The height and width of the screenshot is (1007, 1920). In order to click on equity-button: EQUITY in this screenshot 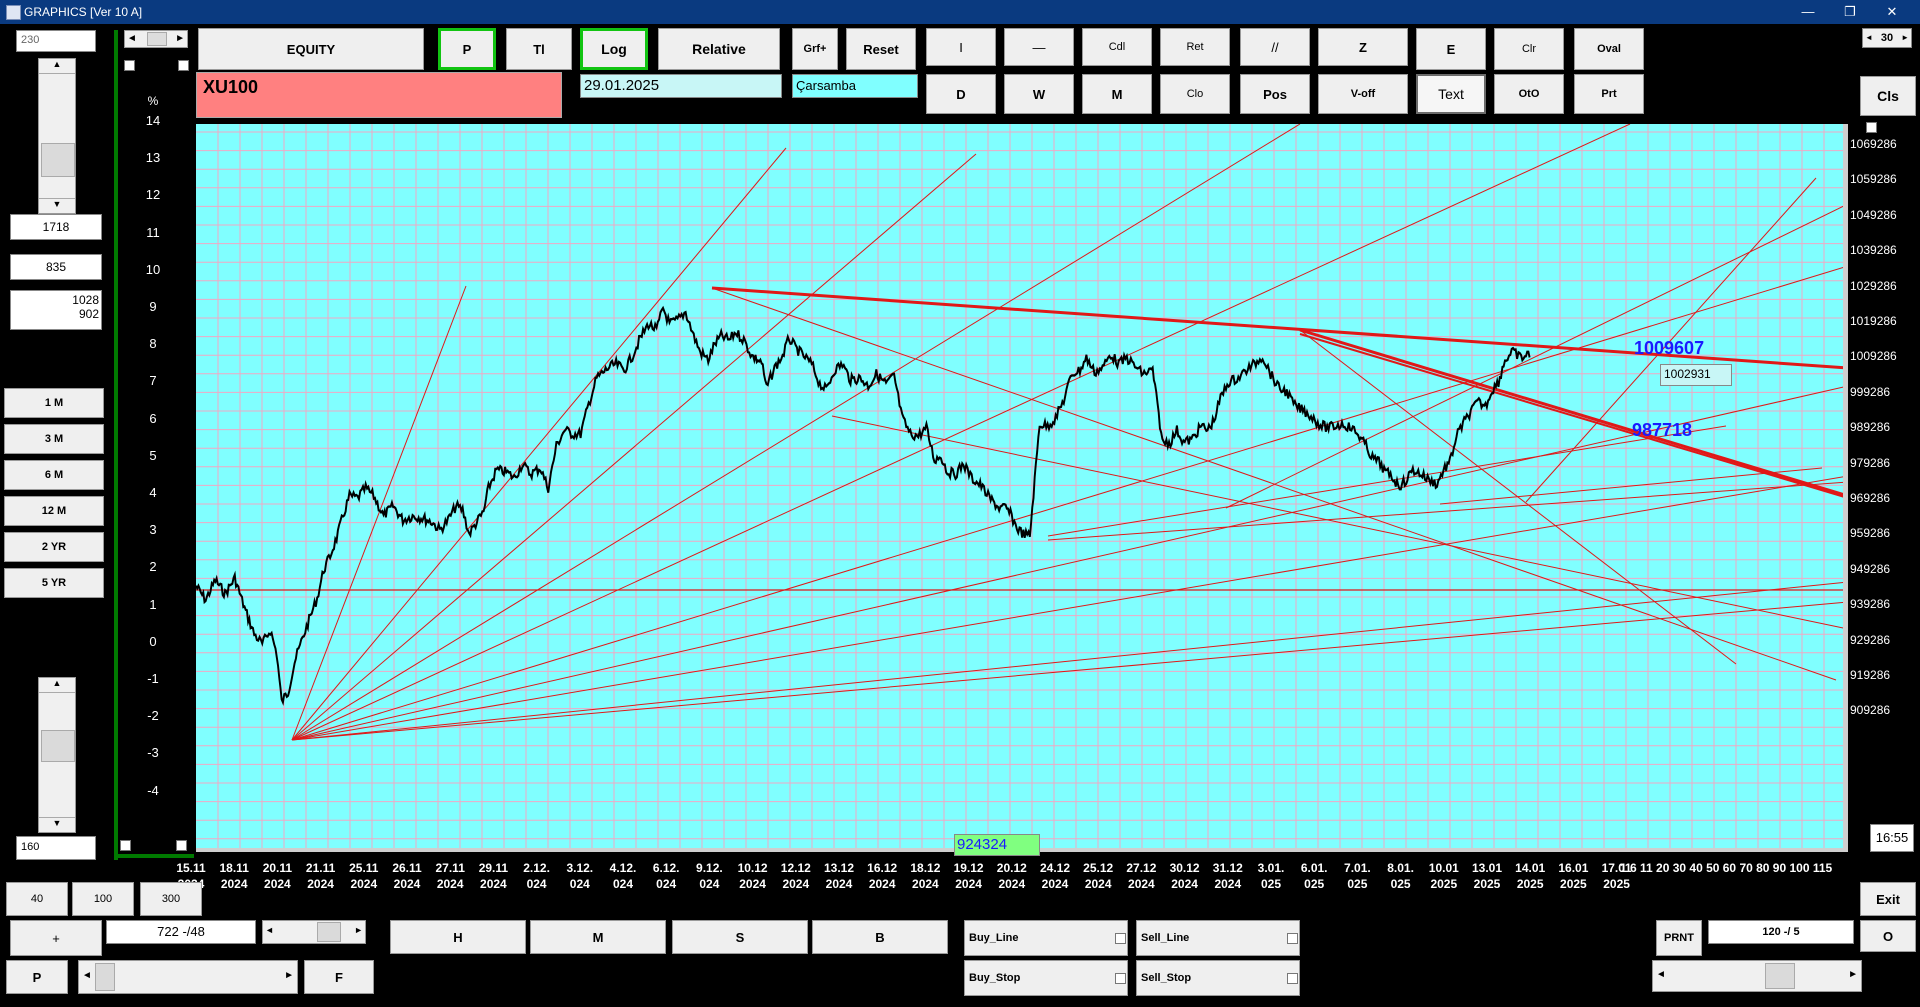, I will do `click(311, 49)`.